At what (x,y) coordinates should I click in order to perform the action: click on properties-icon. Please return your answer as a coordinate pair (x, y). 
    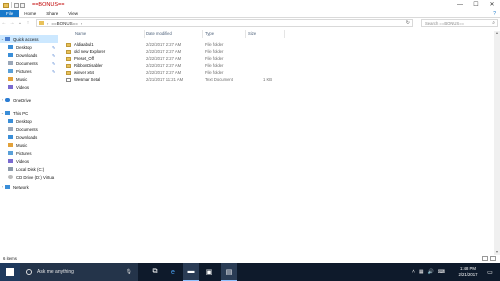
    Looking at the image, I should click on (16, 5).